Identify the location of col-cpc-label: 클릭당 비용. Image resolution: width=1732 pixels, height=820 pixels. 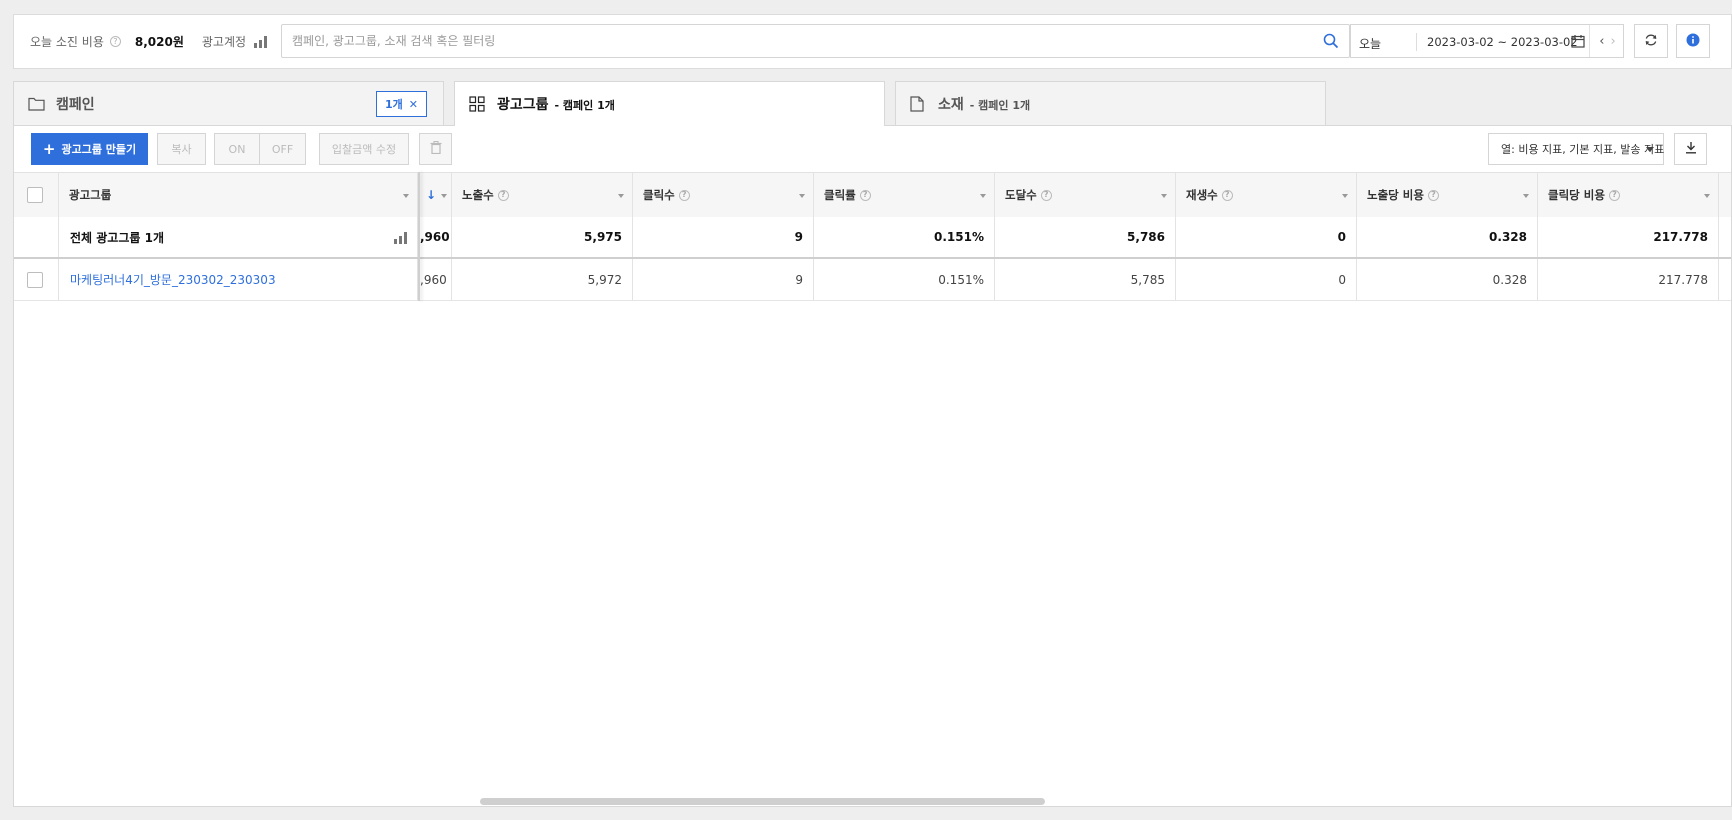
(1576, 195).